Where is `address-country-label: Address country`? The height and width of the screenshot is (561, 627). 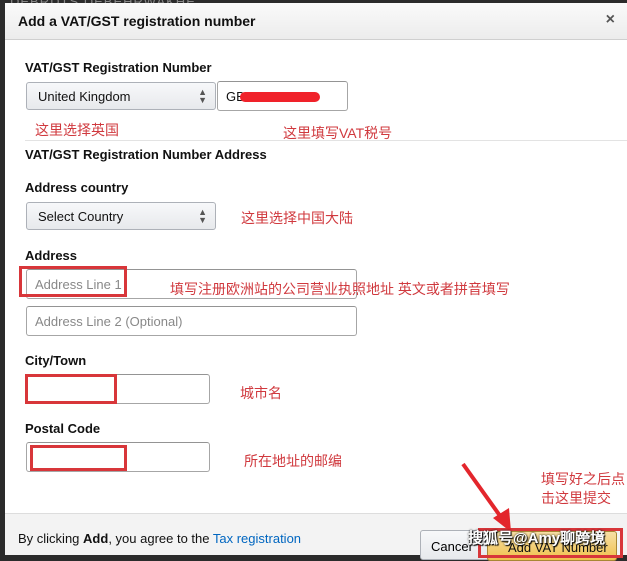
address-country-label: Address country is located at coordinates (77, 187).